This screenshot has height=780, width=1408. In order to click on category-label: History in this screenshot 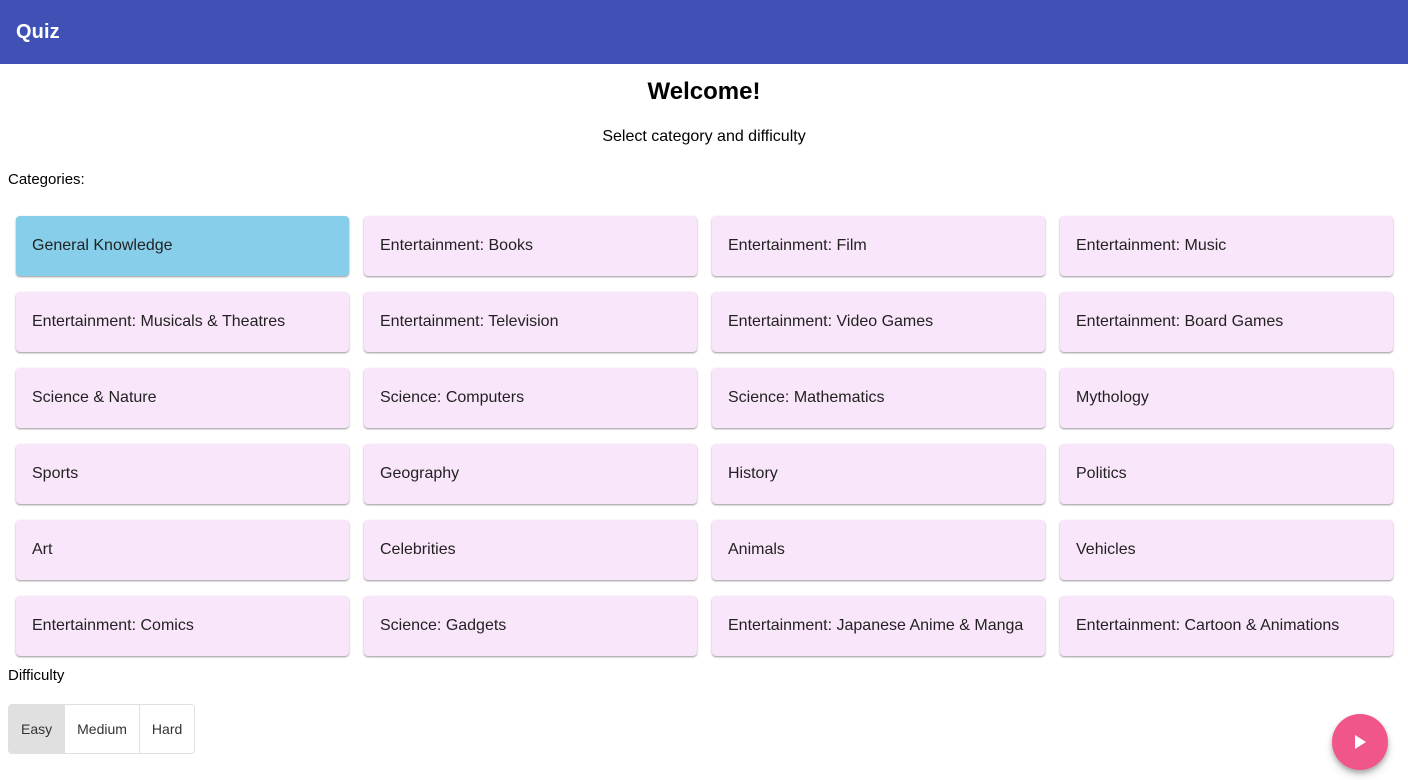, I will do `click(753, 473)`.